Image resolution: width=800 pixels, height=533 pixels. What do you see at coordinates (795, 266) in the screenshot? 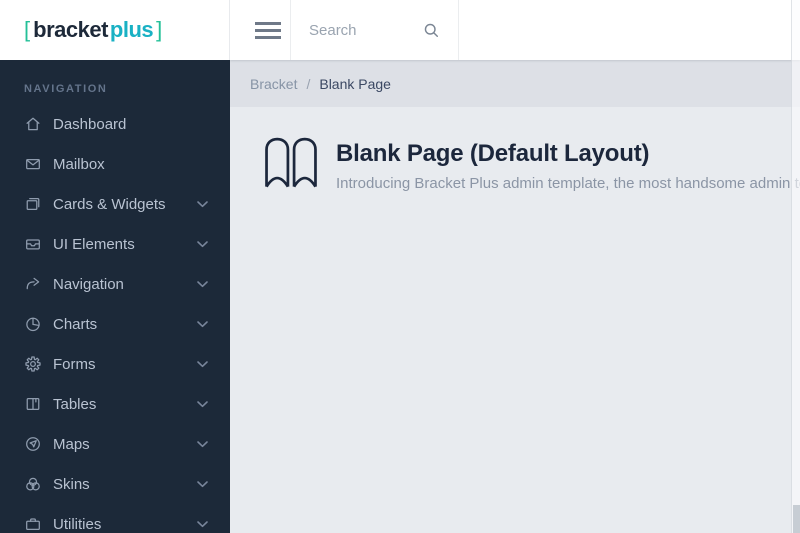
I see `scrollbar` at bounding box center [795, 266].